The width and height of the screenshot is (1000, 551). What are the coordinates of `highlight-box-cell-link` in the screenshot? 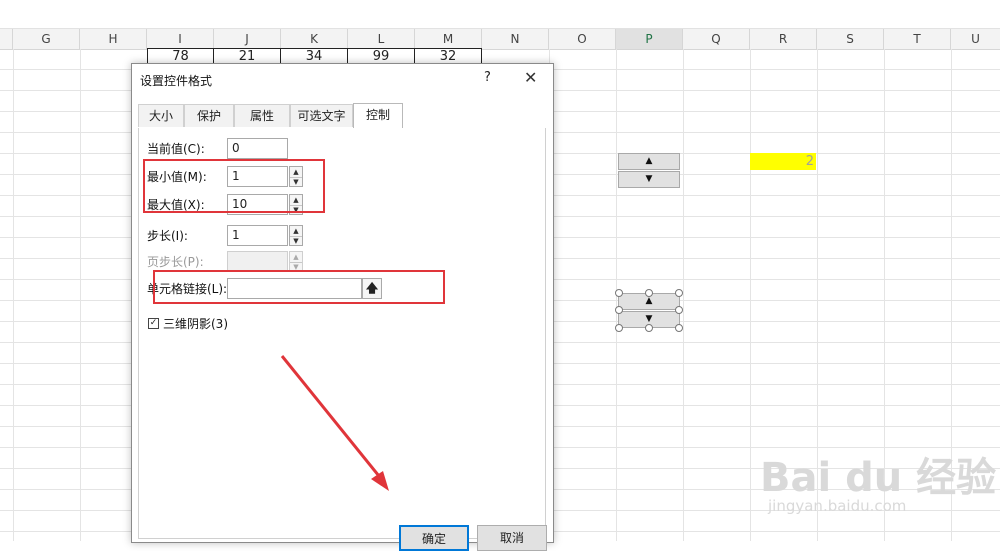 It's located at (299, 287).